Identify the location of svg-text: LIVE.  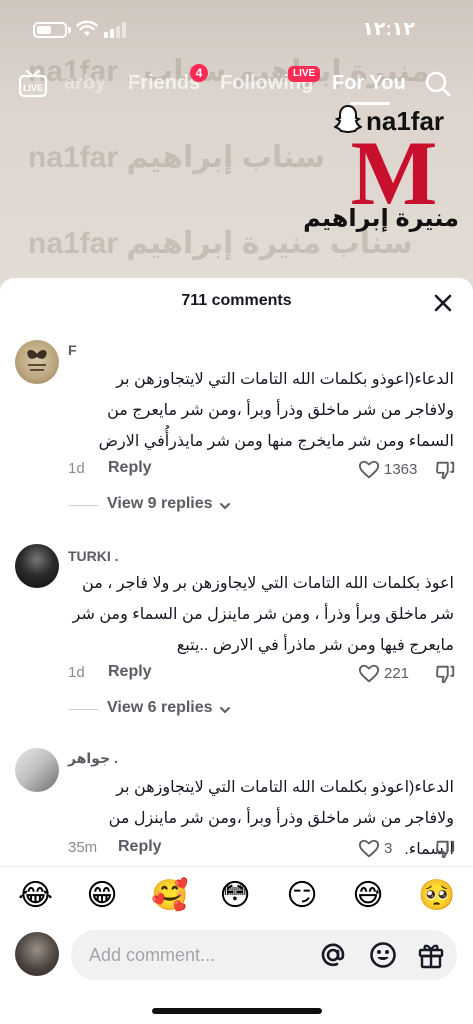
(33, 88).